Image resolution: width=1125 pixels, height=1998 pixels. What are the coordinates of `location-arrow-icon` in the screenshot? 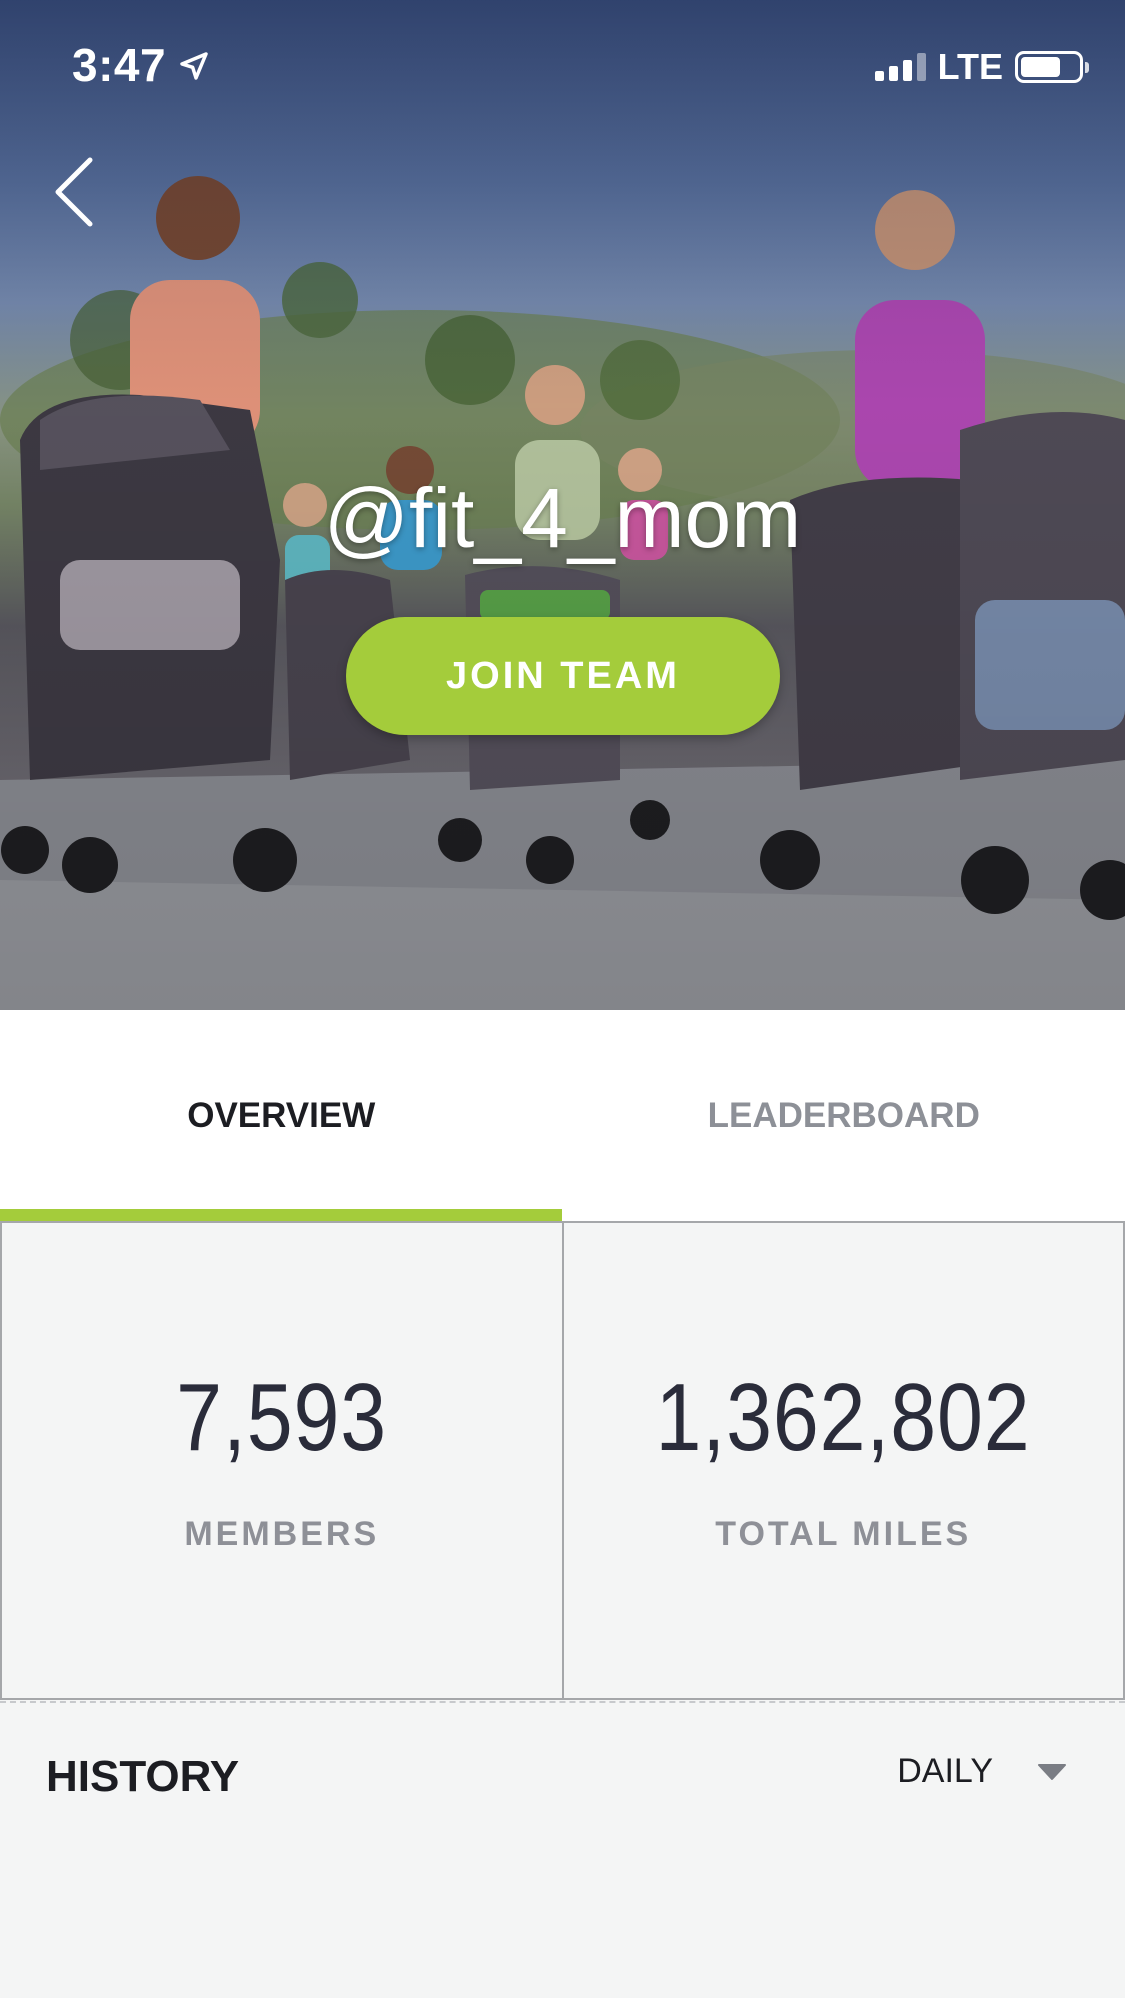 It's located at (194, 66).